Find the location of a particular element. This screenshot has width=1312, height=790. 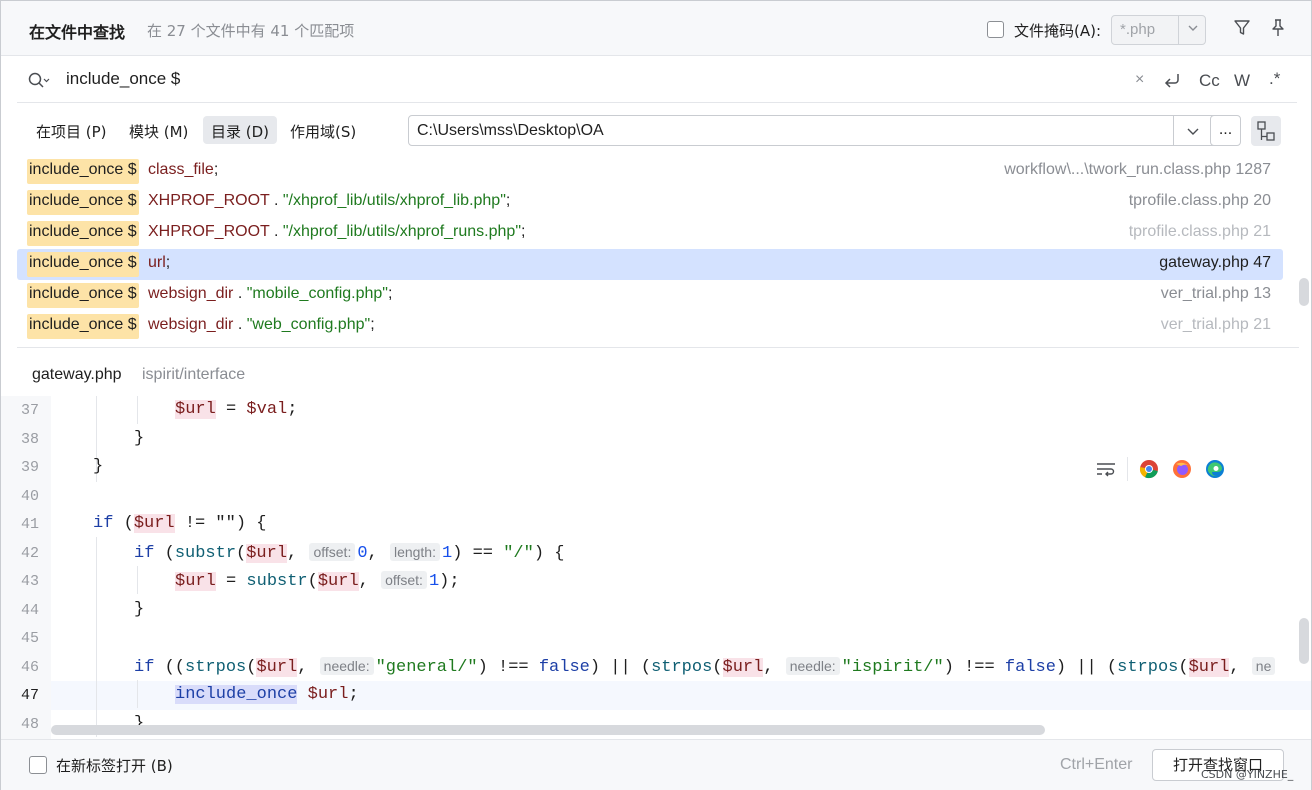

tab-project: 在项目 (P) is located at coordinates (71, 130).